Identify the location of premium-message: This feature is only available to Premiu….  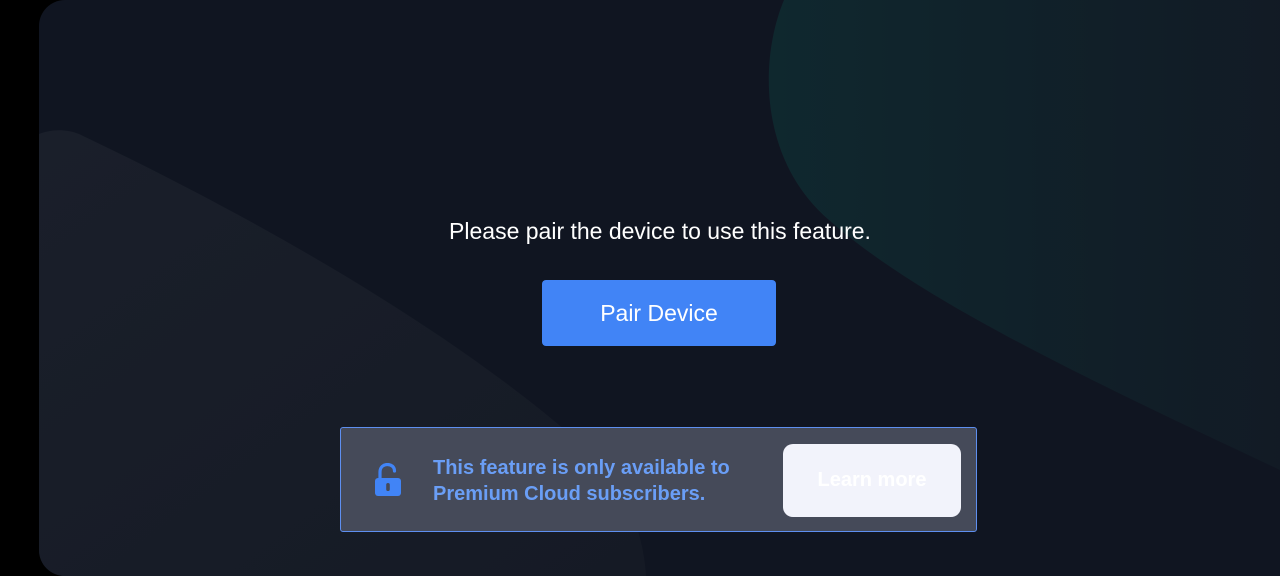
(598, 481).